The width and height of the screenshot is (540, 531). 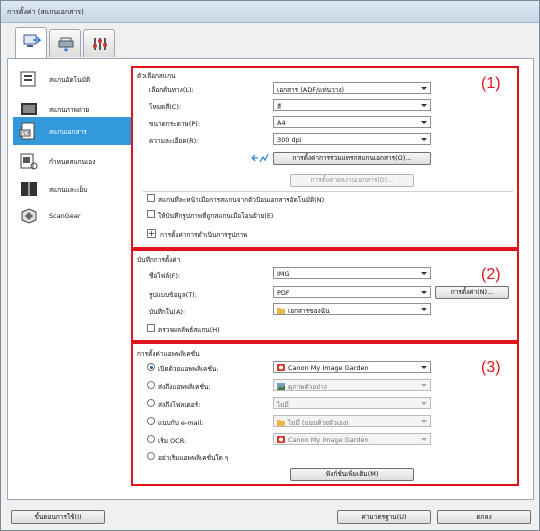 What do you see at coordinates (173, 295) in the screenshot?
I see `data-format-label: รูปแบบข้อมูล(T):` at bounding box center [173, 295].